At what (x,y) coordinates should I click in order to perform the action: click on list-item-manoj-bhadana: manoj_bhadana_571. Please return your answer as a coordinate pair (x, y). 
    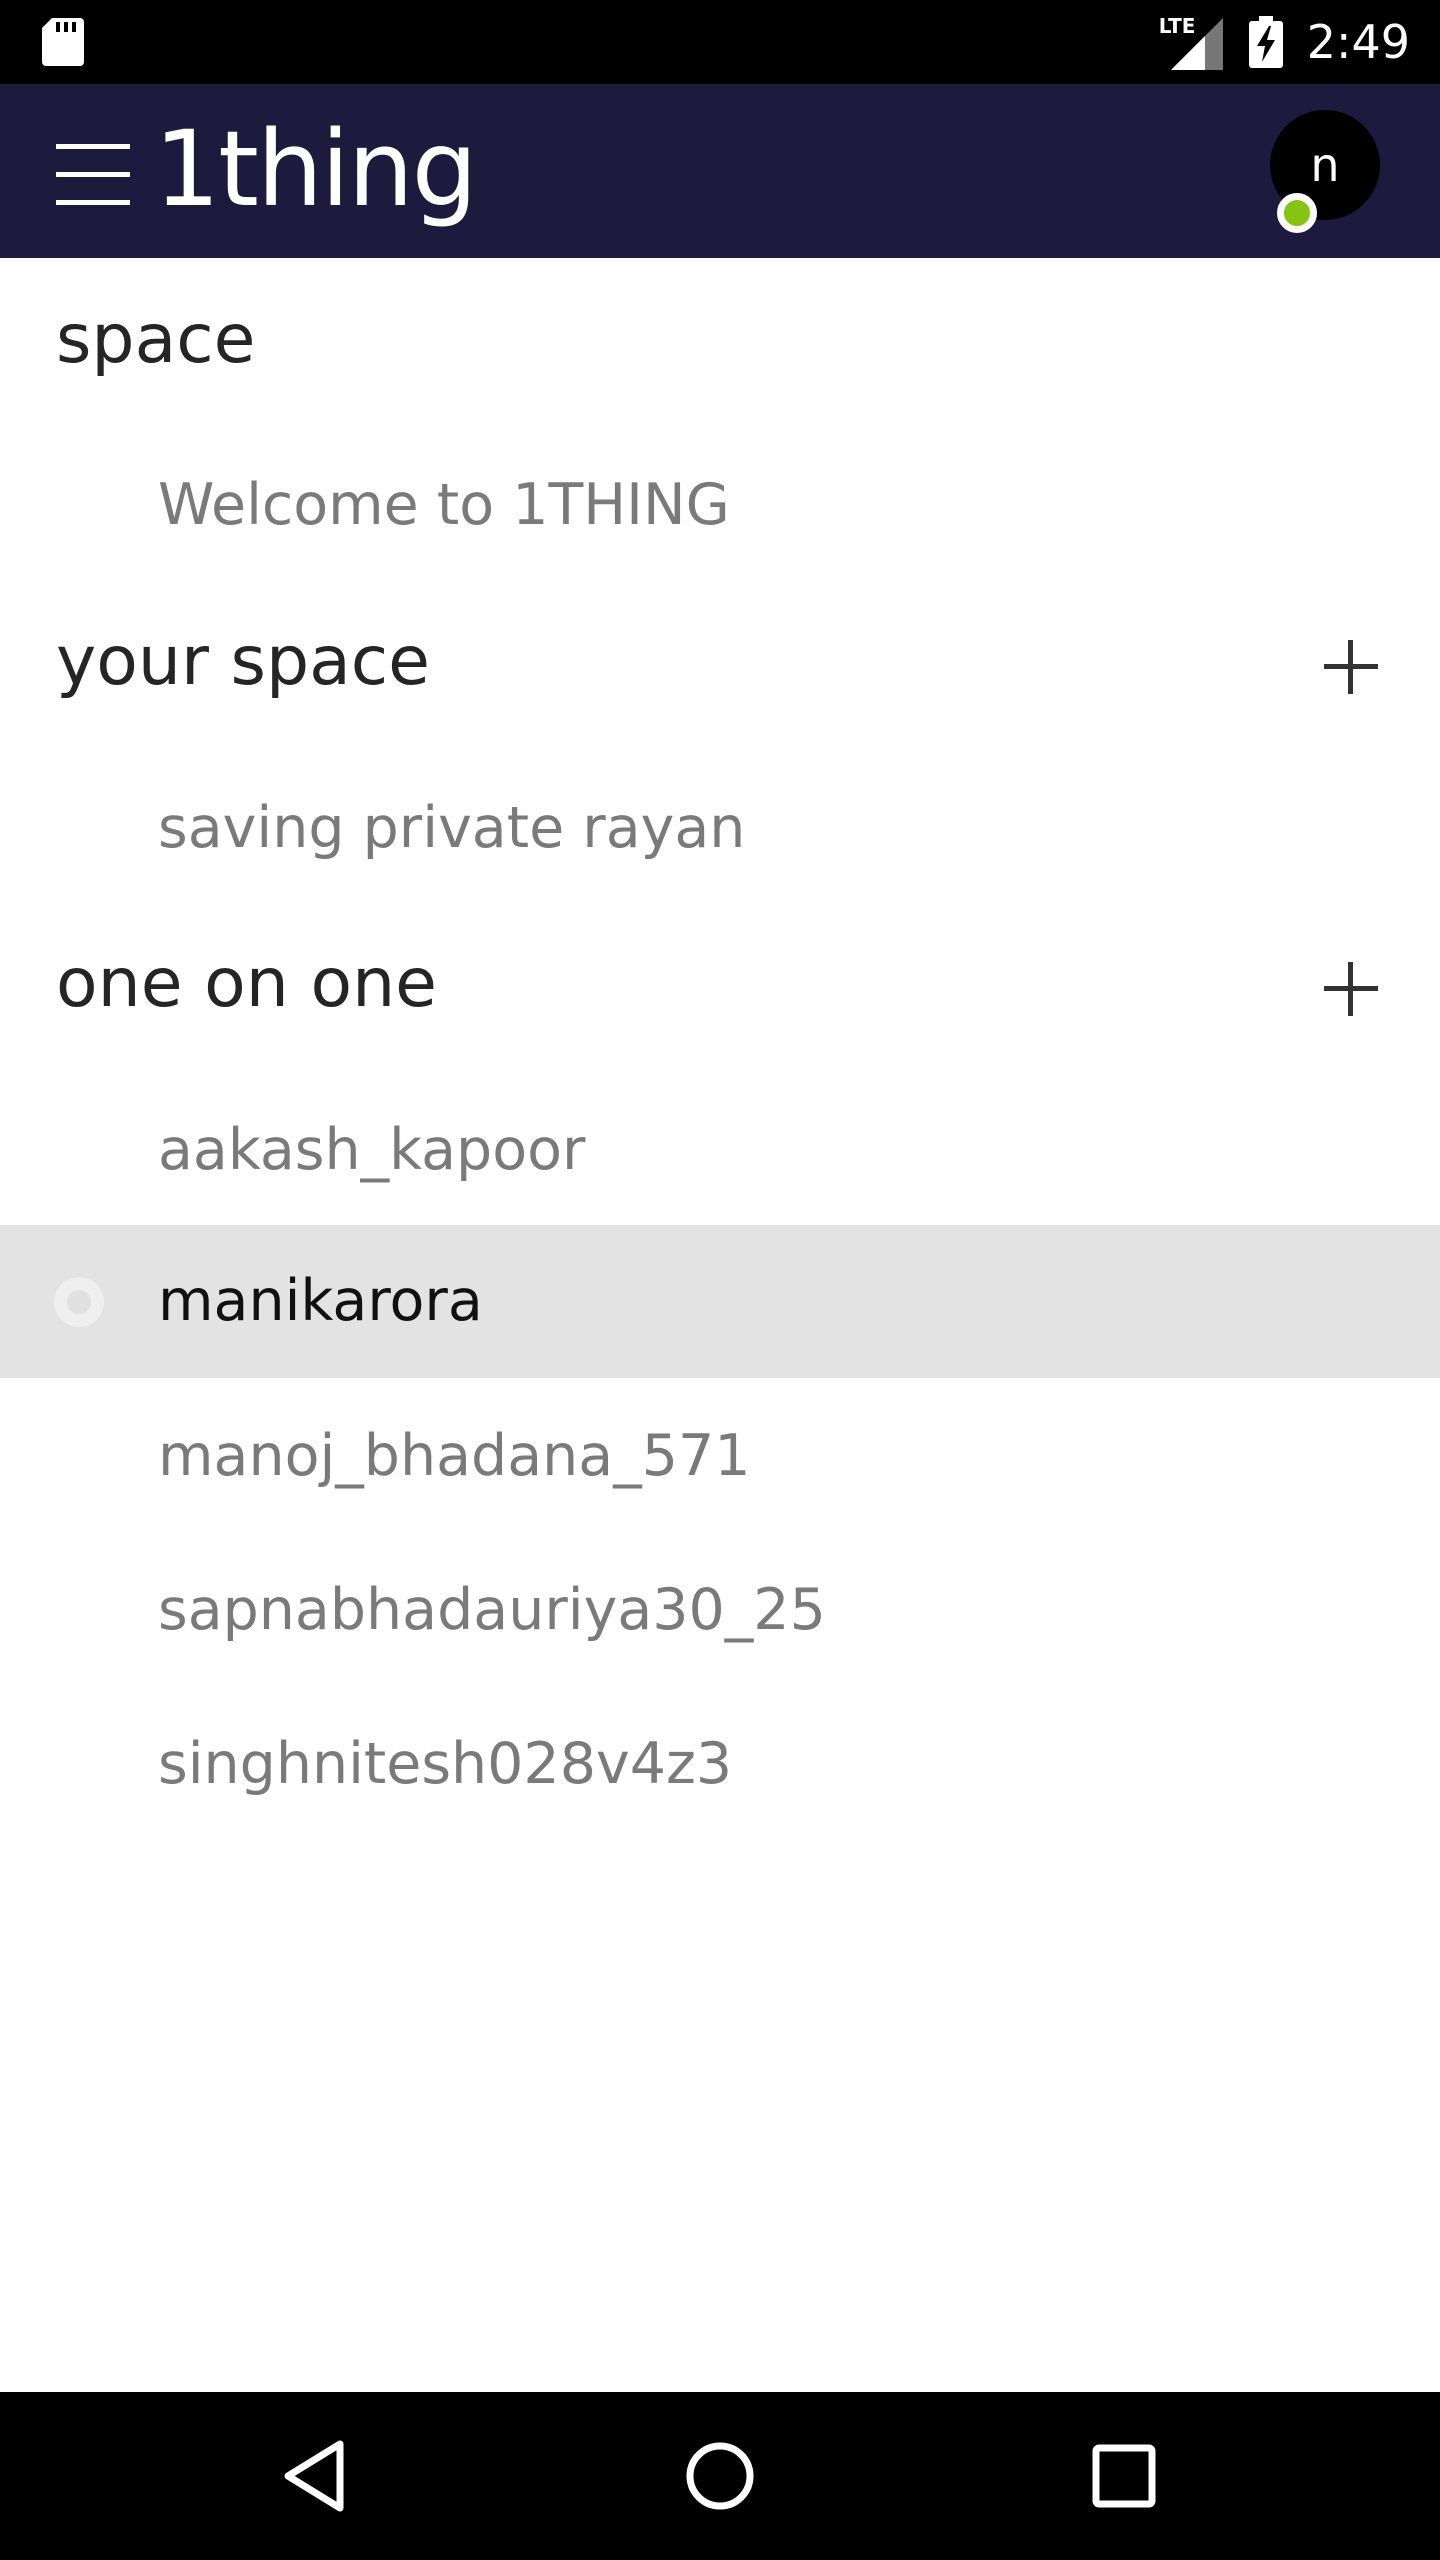
    Looking at the image, I should click on (720, 1456).